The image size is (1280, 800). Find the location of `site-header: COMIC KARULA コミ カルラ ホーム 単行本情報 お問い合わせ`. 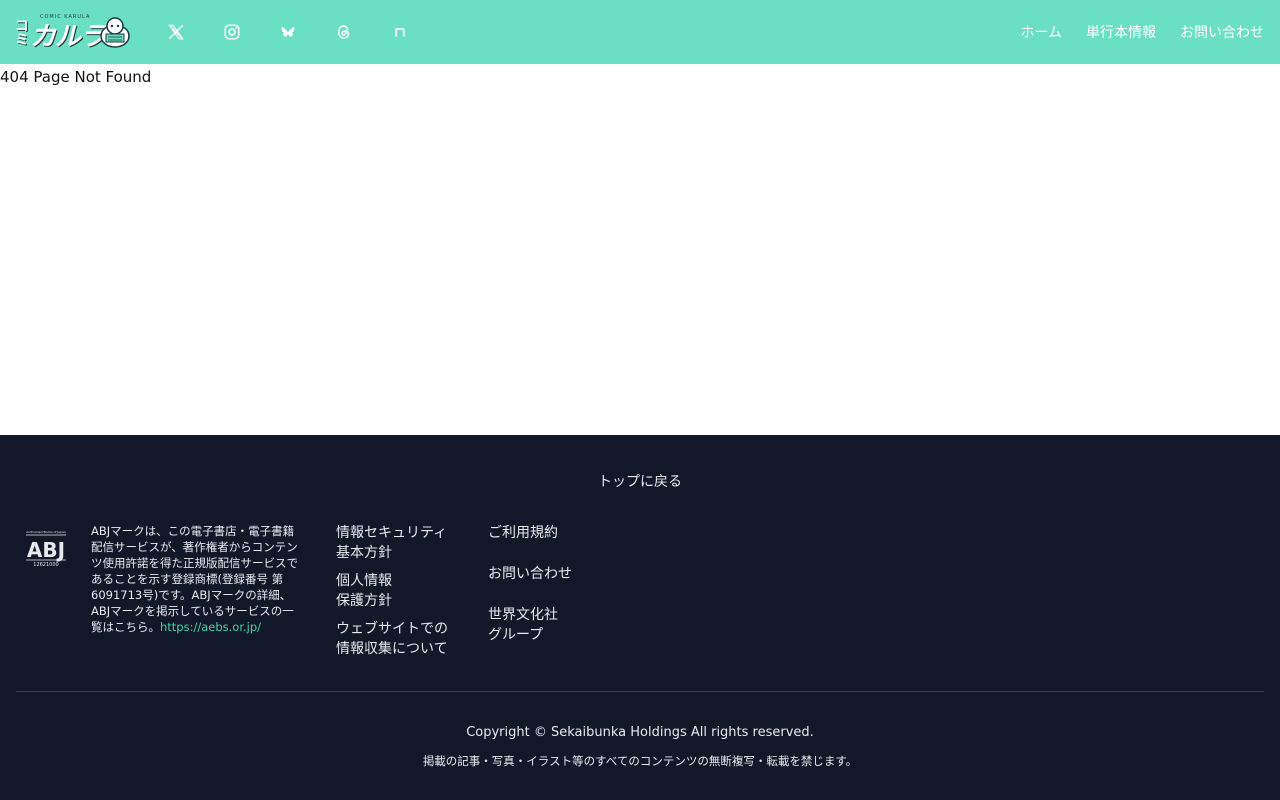

site-header: COMIC KARULA コミ カルラ ホーム 単行本情報 お問い合わせ is located at coordinates (640, 32).